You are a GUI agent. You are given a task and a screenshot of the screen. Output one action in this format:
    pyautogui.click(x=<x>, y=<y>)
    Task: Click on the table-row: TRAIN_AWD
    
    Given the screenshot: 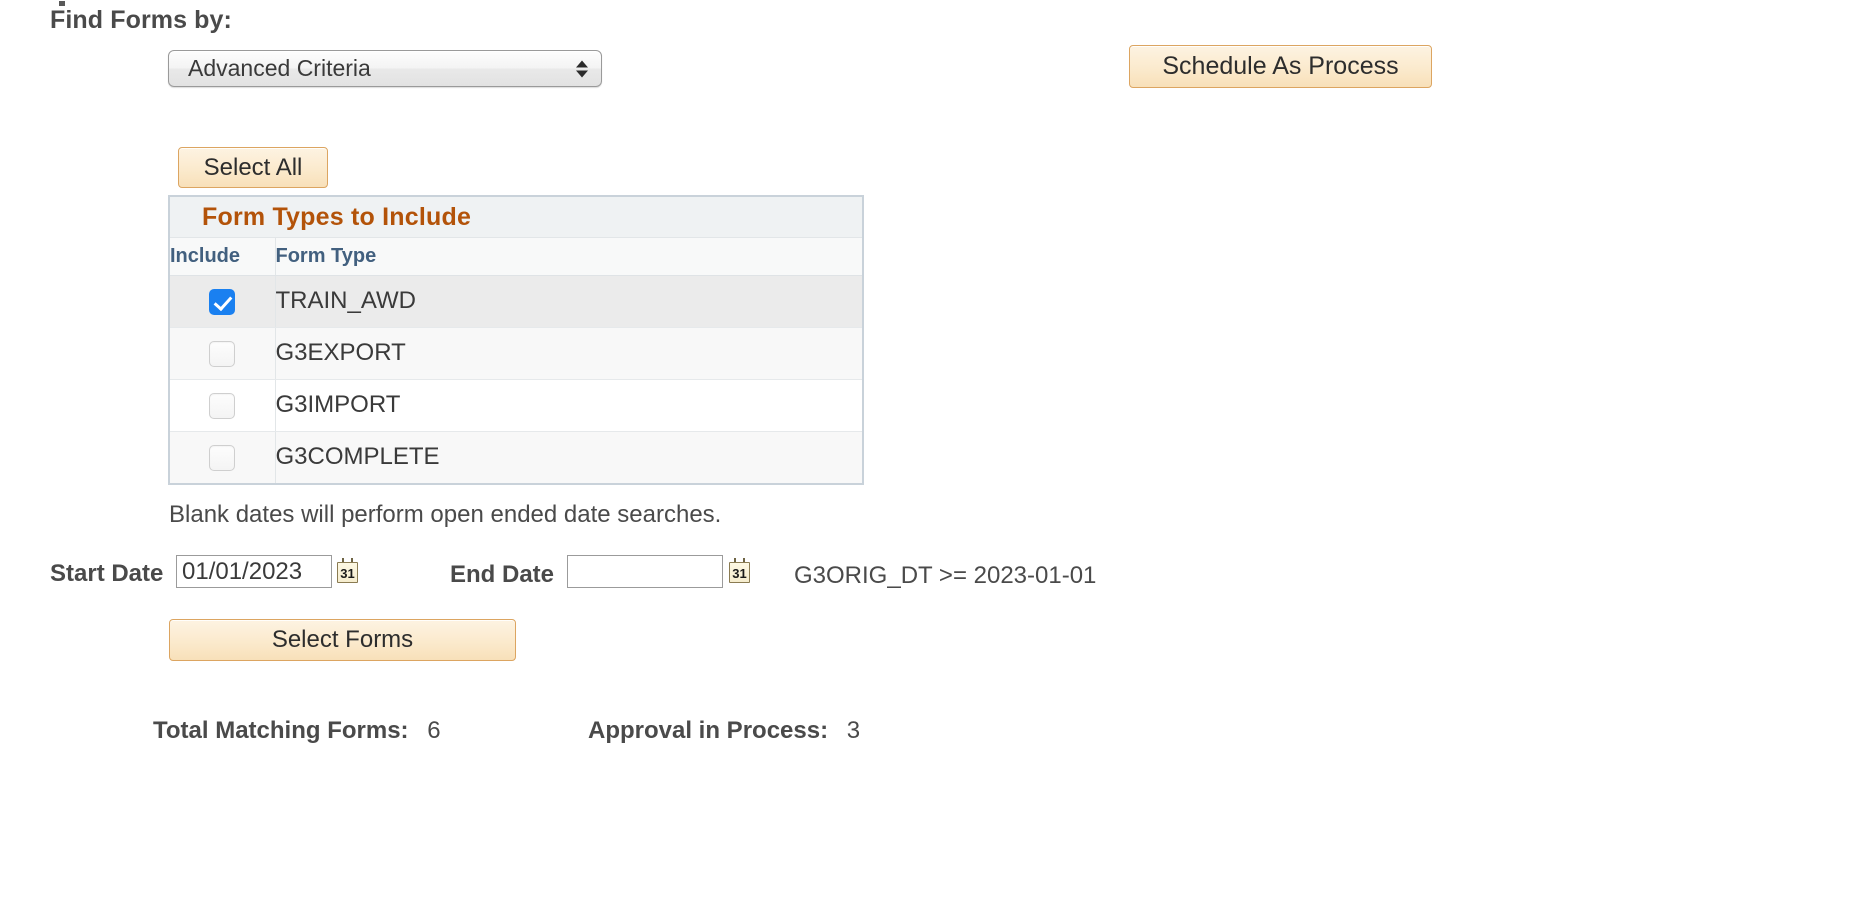 What is the action you would take?
    pyautogui.click(x=516, y=301)
    